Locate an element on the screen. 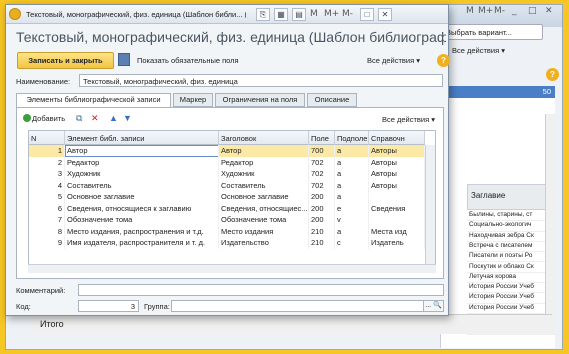  row-title: Автор is located at coordinates (264, 151).